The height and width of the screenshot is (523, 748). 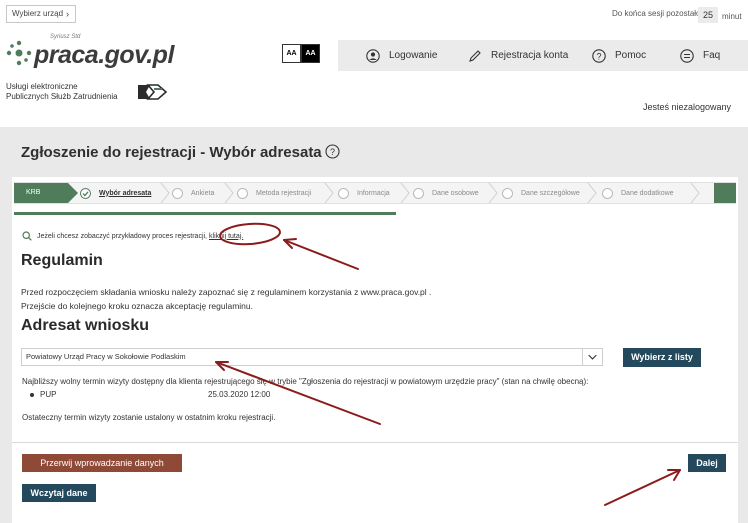 What do you see at coordinates (662, 357) in the screenshot?
I see `choose-from-list-button: Wybierz z listy` at bounding box center [662, 357].